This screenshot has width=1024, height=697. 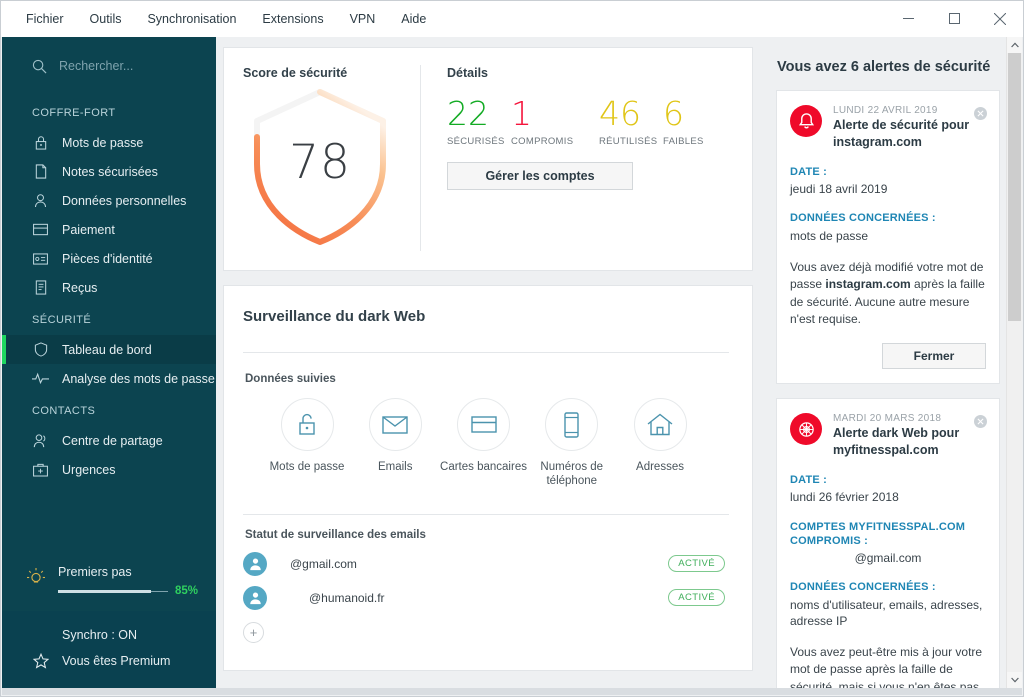 What do you see at coordinates (334, 316) in the screenshot?
I see `dark-web-title: Surveillance du dark Web` at bounding box center [334, 316].